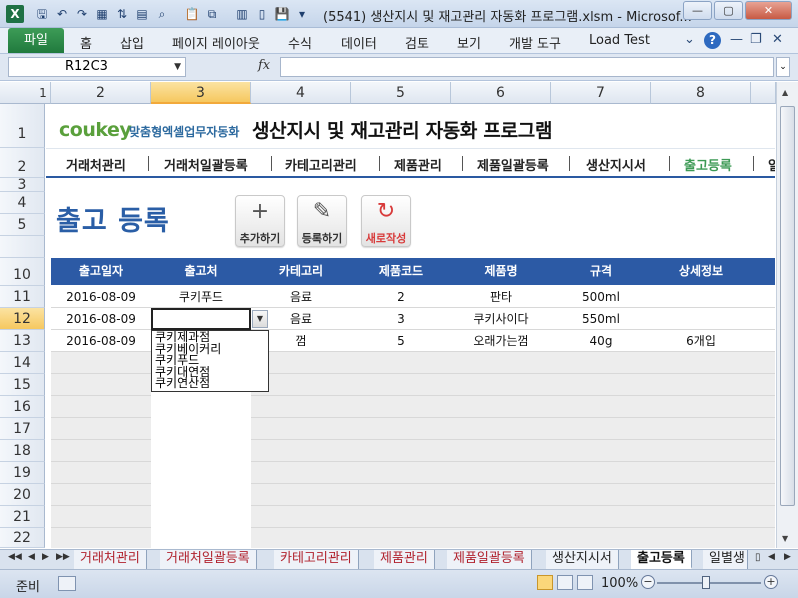 Image resolution: width=798 pixels, height=598 pixels. I want to click on row-header: 22, so click(22, 538).